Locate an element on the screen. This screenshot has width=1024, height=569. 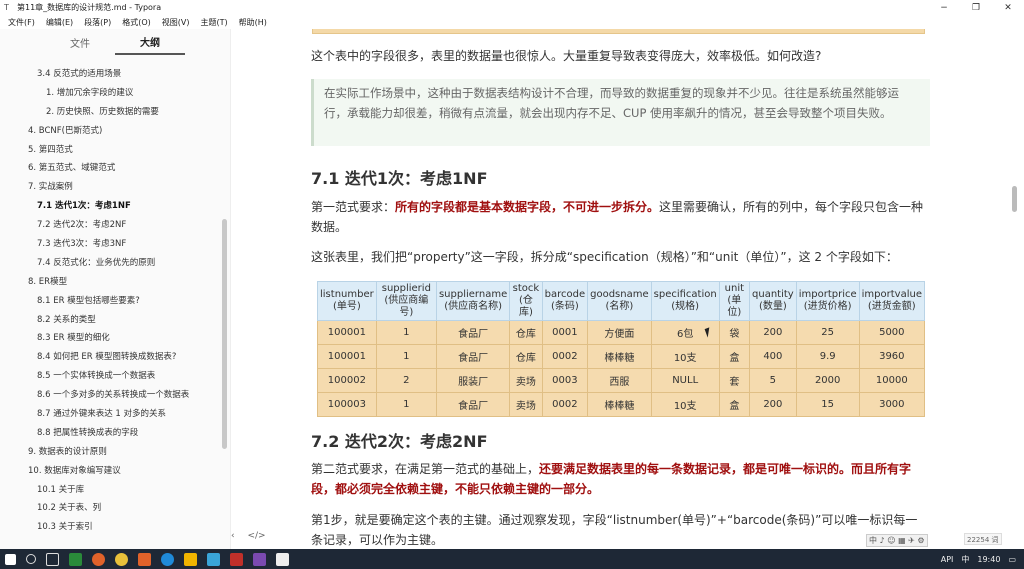
editor-scrollbar is located at coordinates (1014, 199).